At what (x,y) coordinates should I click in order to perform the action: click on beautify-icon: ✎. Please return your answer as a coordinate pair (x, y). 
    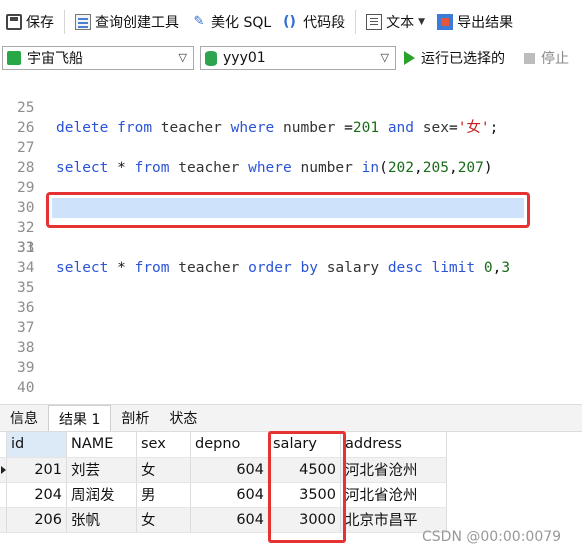
    Looking at the image, I should click on (199, 21).